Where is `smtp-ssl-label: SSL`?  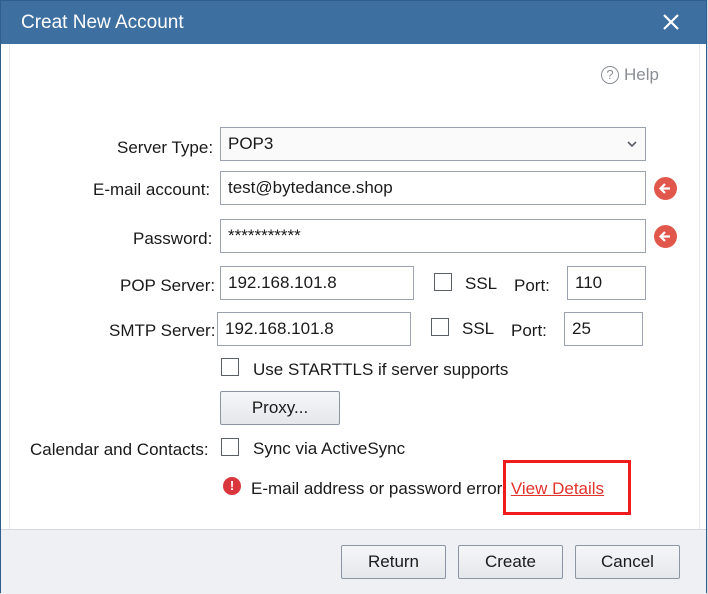 smtp-ssl-label: SSL is located at coordinates (478, 328).